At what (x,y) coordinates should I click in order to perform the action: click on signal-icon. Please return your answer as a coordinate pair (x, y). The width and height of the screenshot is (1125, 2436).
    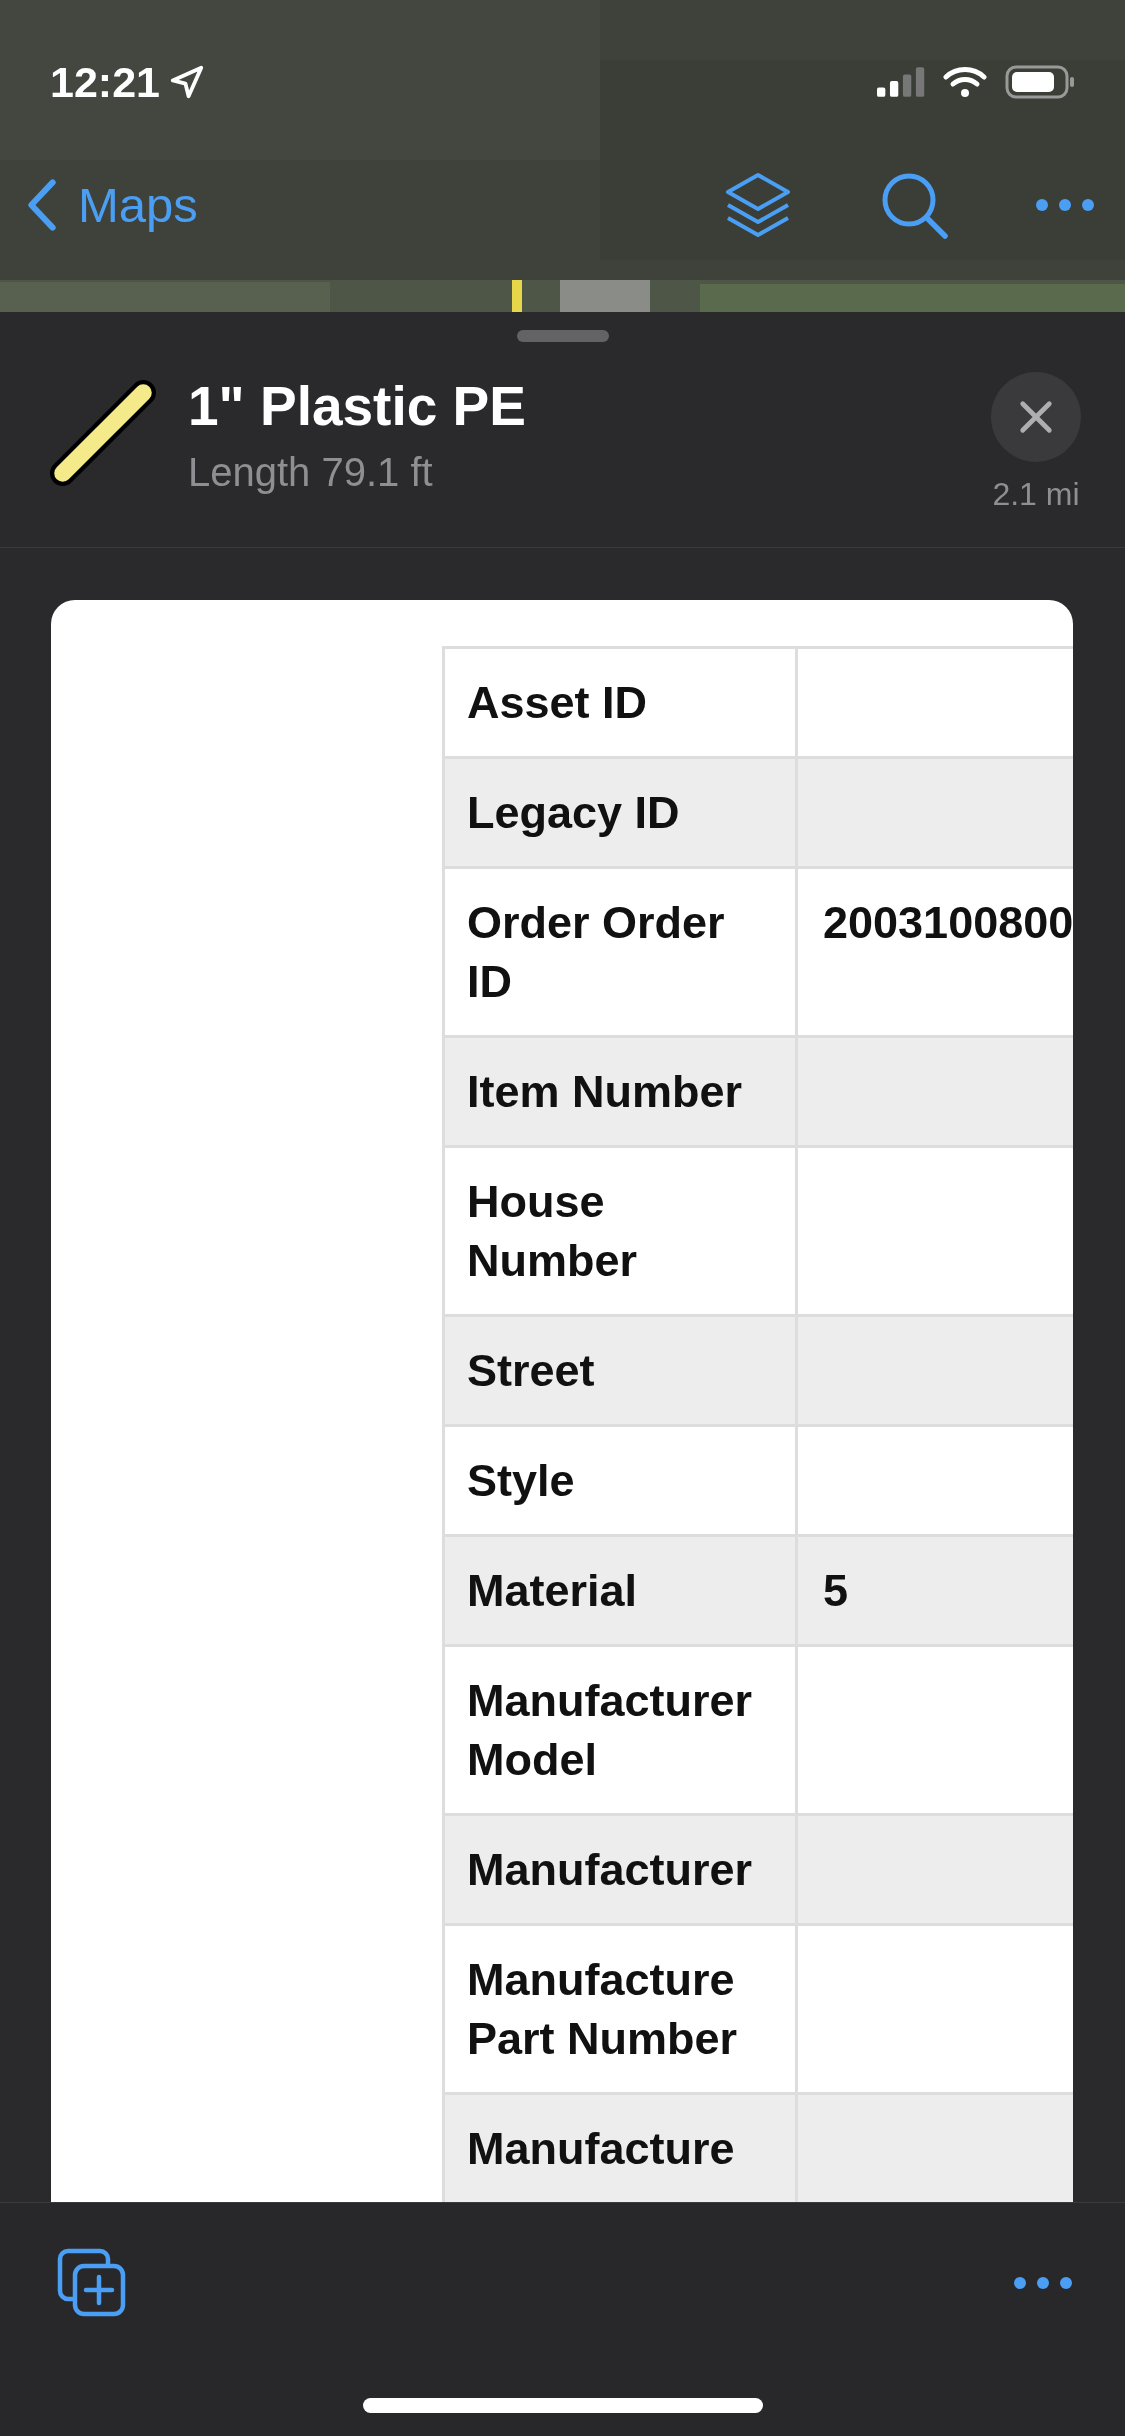
    Looking at the image, I should click on (902, 82).